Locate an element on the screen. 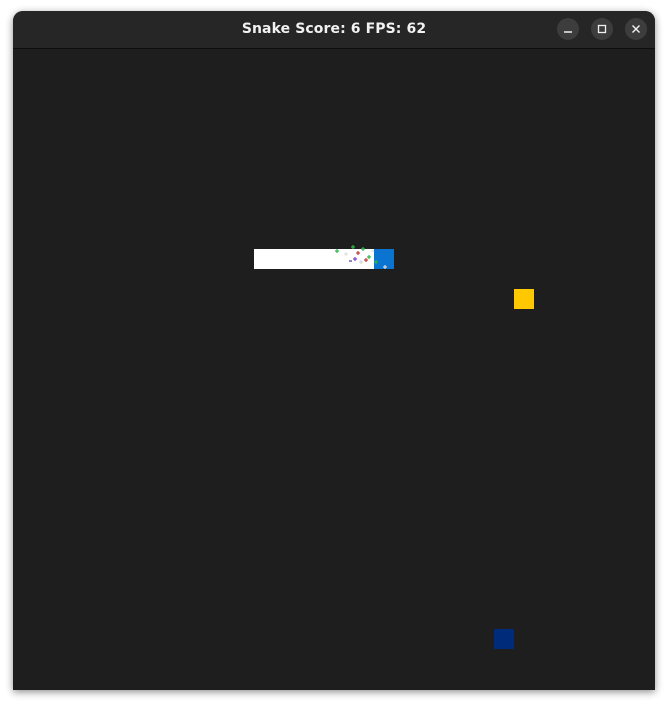  minimize-button is located at coordinates (568, 29).